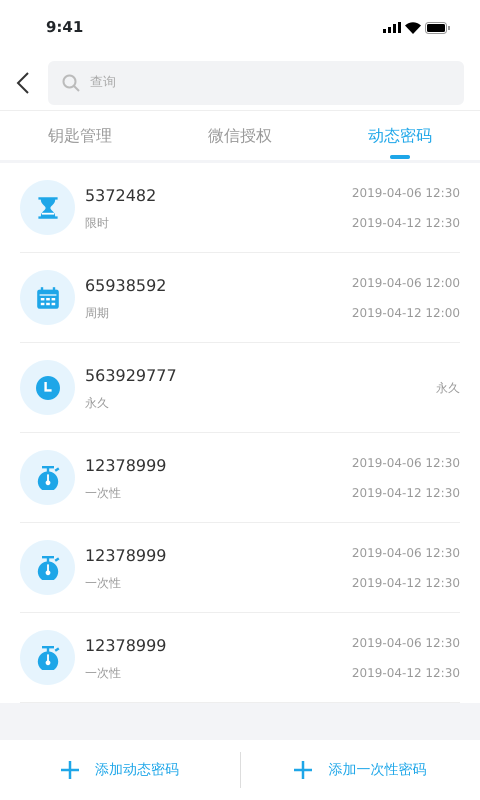  What do you see at coordinates (406, 283) in the screenshot?
I see `validity-date: 2019-04-06 12:00` at bounding box center [406, 283].